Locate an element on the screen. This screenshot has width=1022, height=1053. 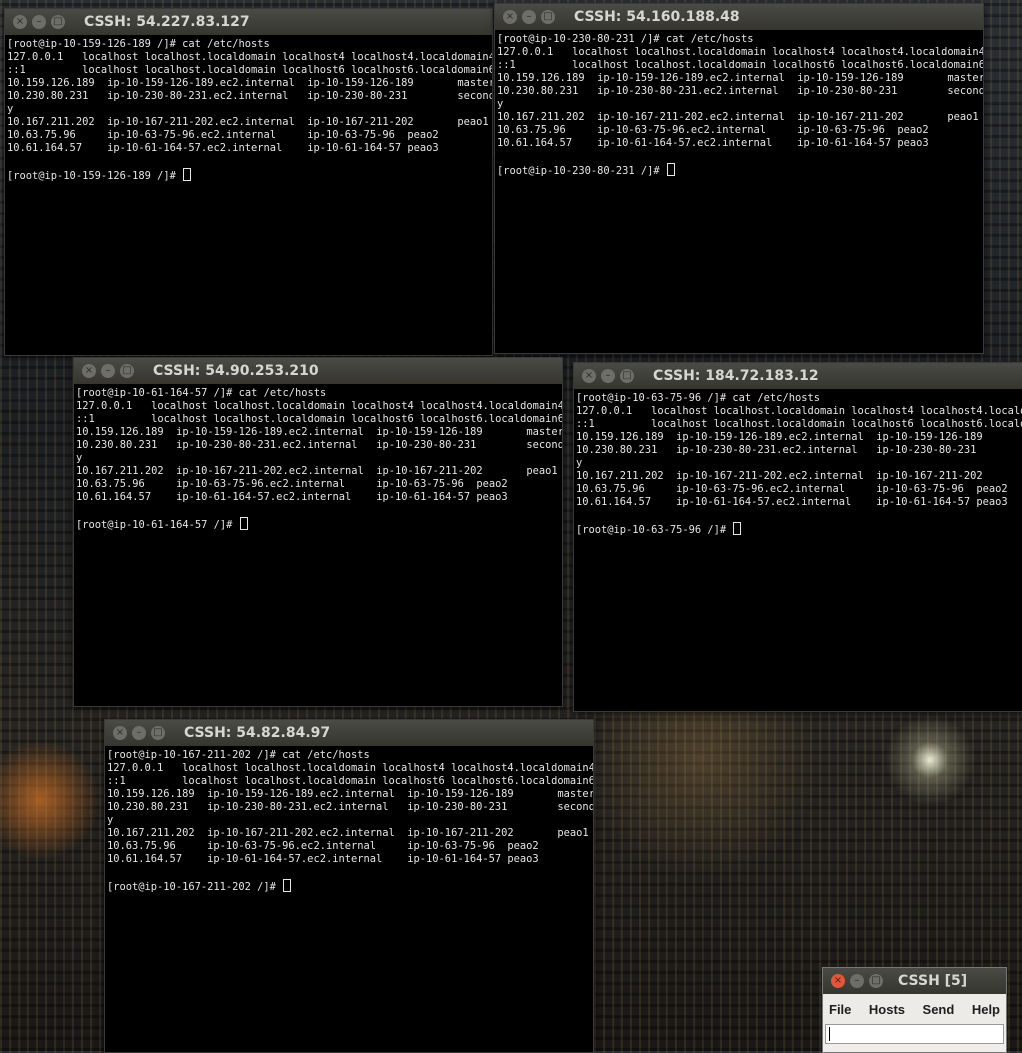
window-title: CSSH: 54.82.84.97 is located at coordinates (257, 733).